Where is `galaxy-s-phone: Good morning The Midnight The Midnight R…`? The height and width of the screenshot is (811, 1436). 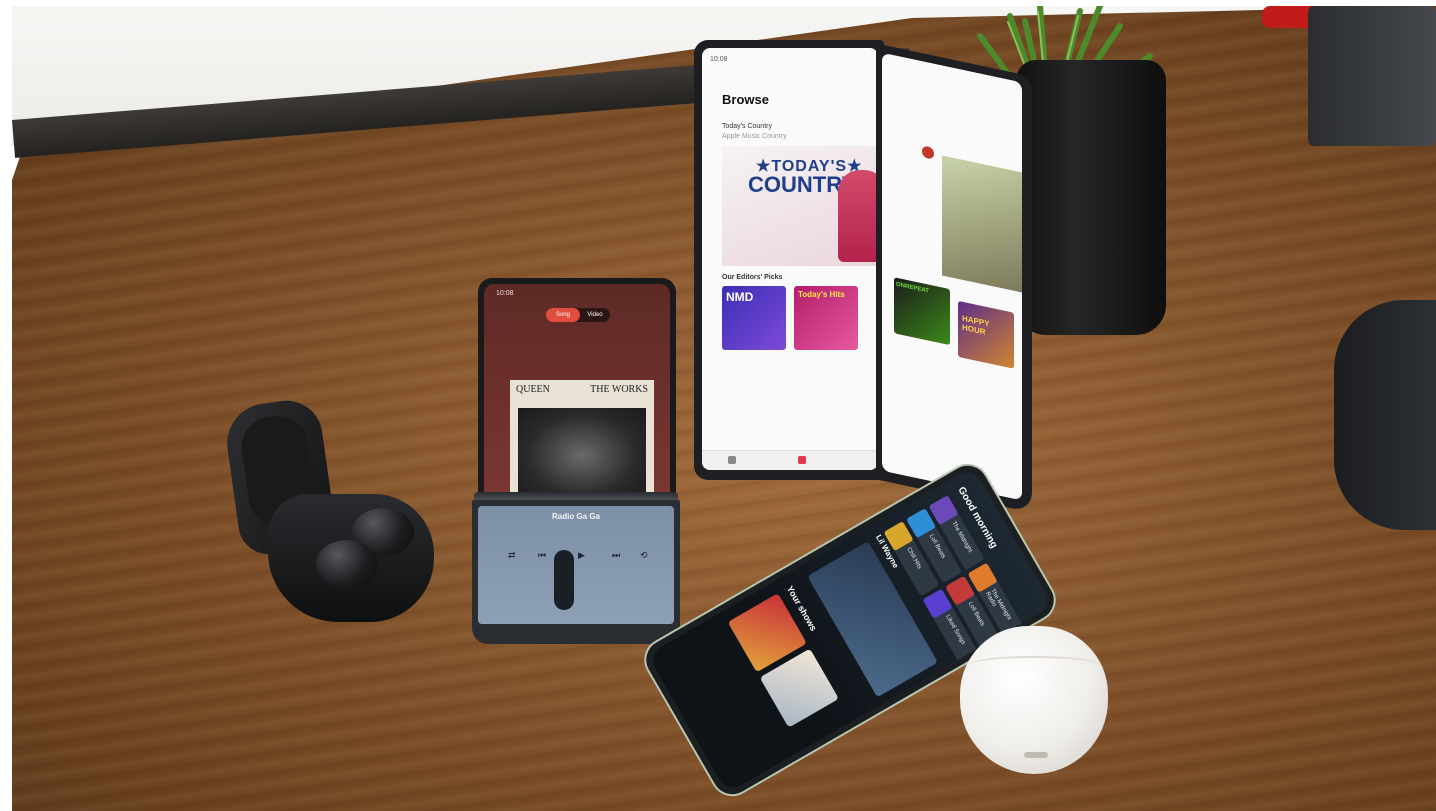
galaxy-s-phone: Good morning The Midnight The Midnight R… is located at coordinates (850, 630).